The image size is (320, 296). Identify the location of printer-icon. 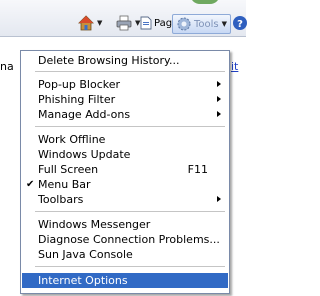
(124, 23).